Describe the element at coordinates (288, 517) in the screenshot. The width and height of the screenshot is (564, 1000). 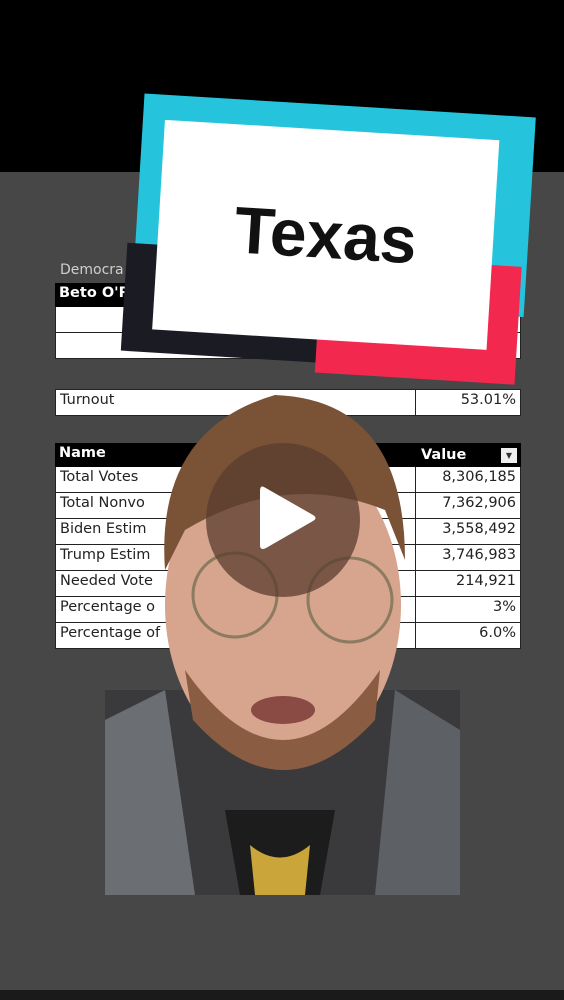
I see `play-icon` at that location.